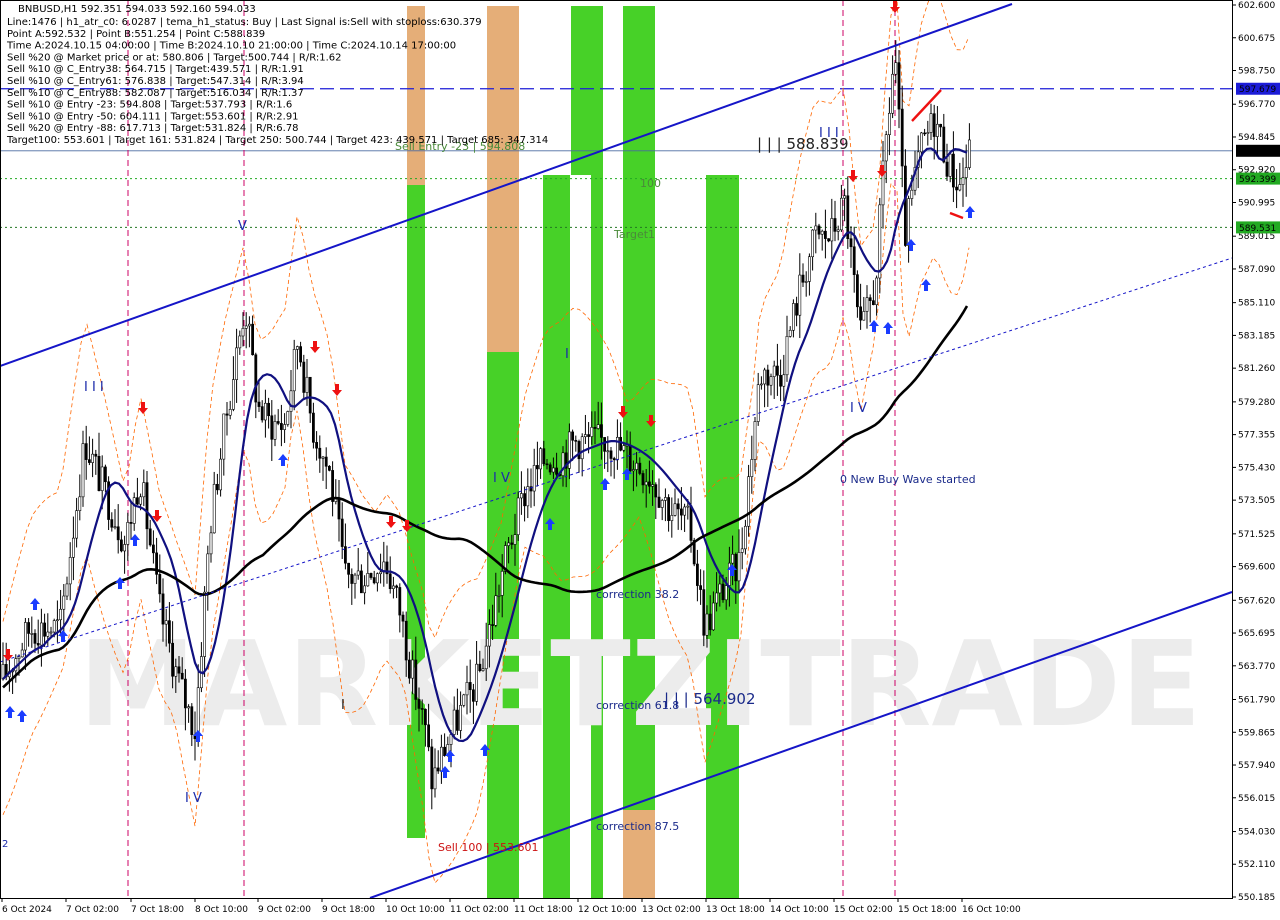 Image resolution: width=1280 pixels, height=920 pixels. Describe the element at coordinates (1257, 90) in the screenshot. I see `price-tag-label: 597.679` at that location.